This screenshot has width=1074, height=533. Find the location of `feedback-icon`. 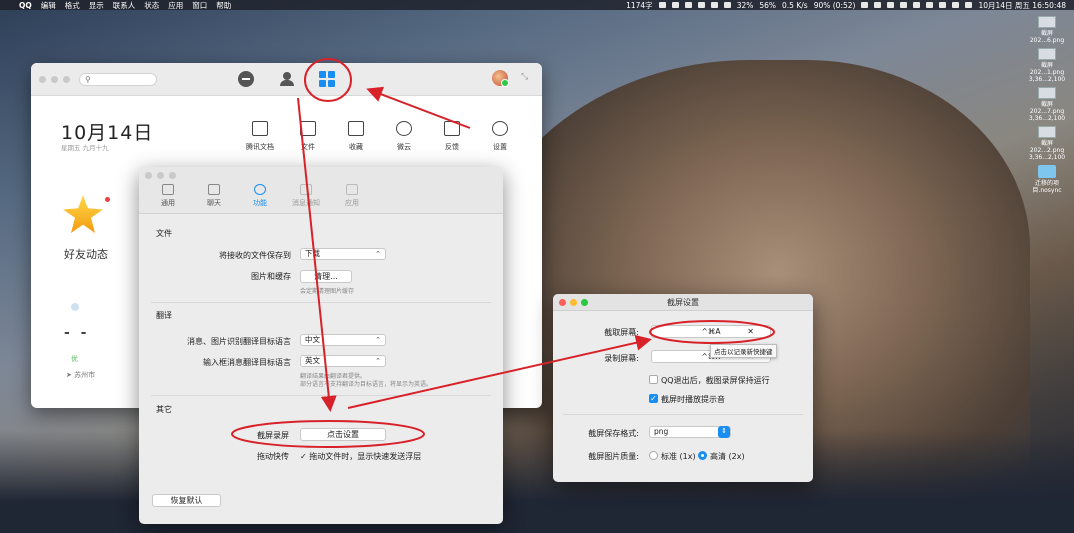

feedback-icon is located at coordinates (452, 128).